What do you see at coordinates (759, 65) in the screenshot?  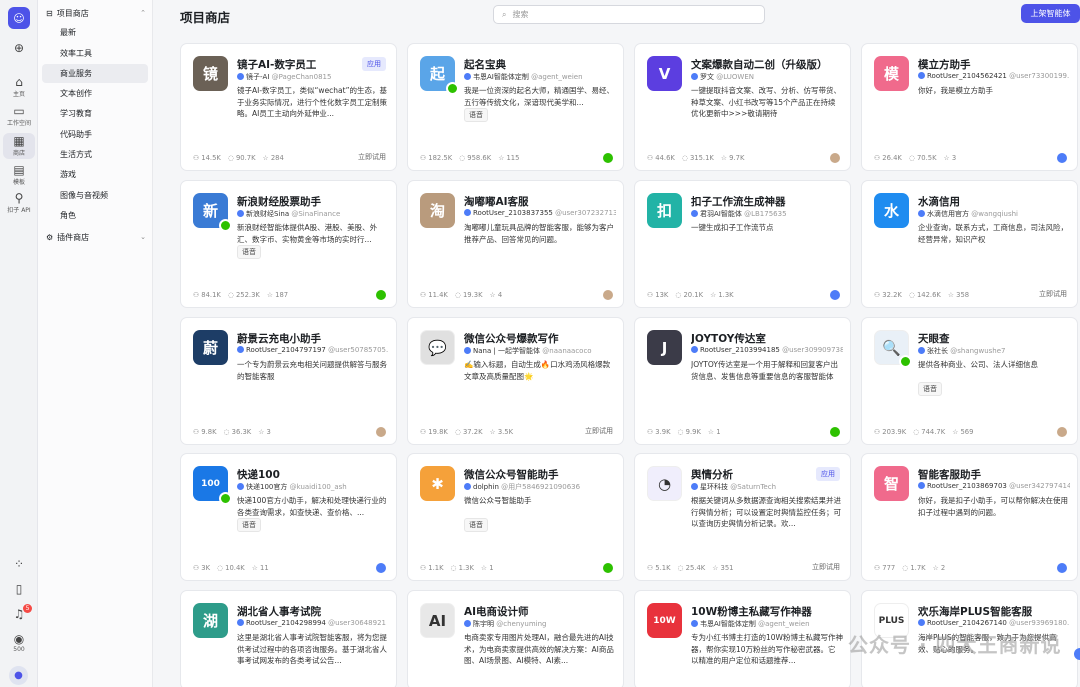 I see `agent-name: 文案爆款自动二创（升级版）` at bounding box center [759, 65].